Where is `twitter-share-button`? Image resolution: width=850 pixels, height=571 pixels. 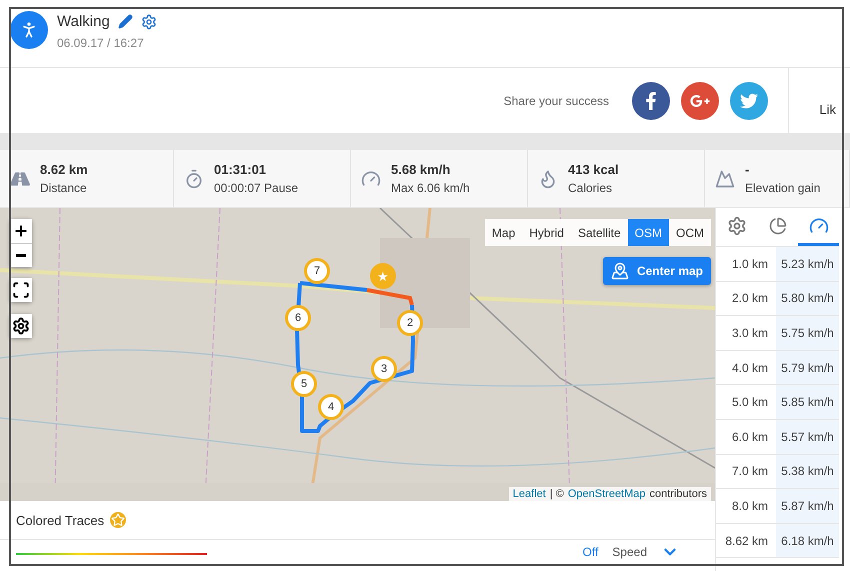
twitter-share-button is located at coordinates (749, 101).